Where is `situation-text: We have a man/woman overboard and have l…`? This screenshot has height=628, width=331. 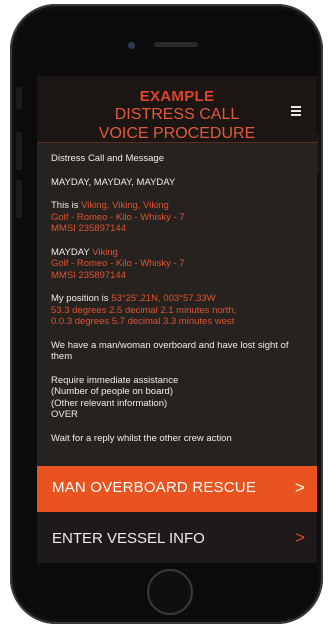 situation-text: We have a man/woman overboard and have l… is located at coordinates (170, 351).